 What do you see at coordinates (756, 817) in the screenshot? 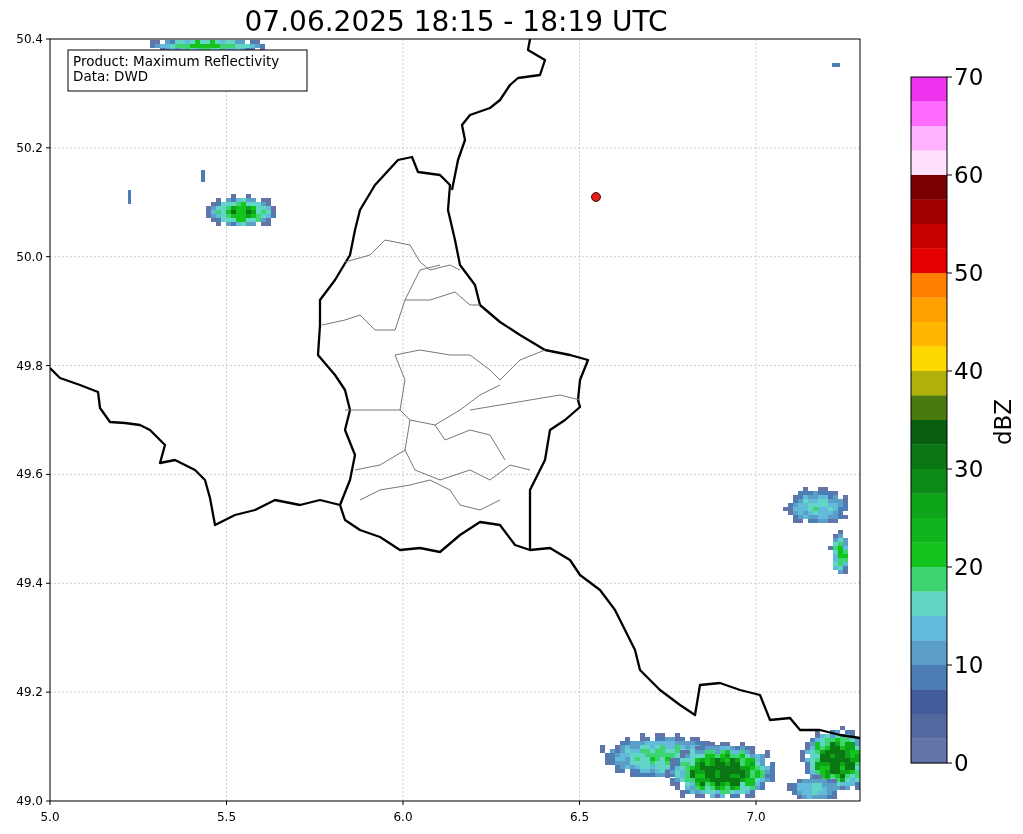
I see `longitude-label: 7.0` at bounding box center [756, 817].